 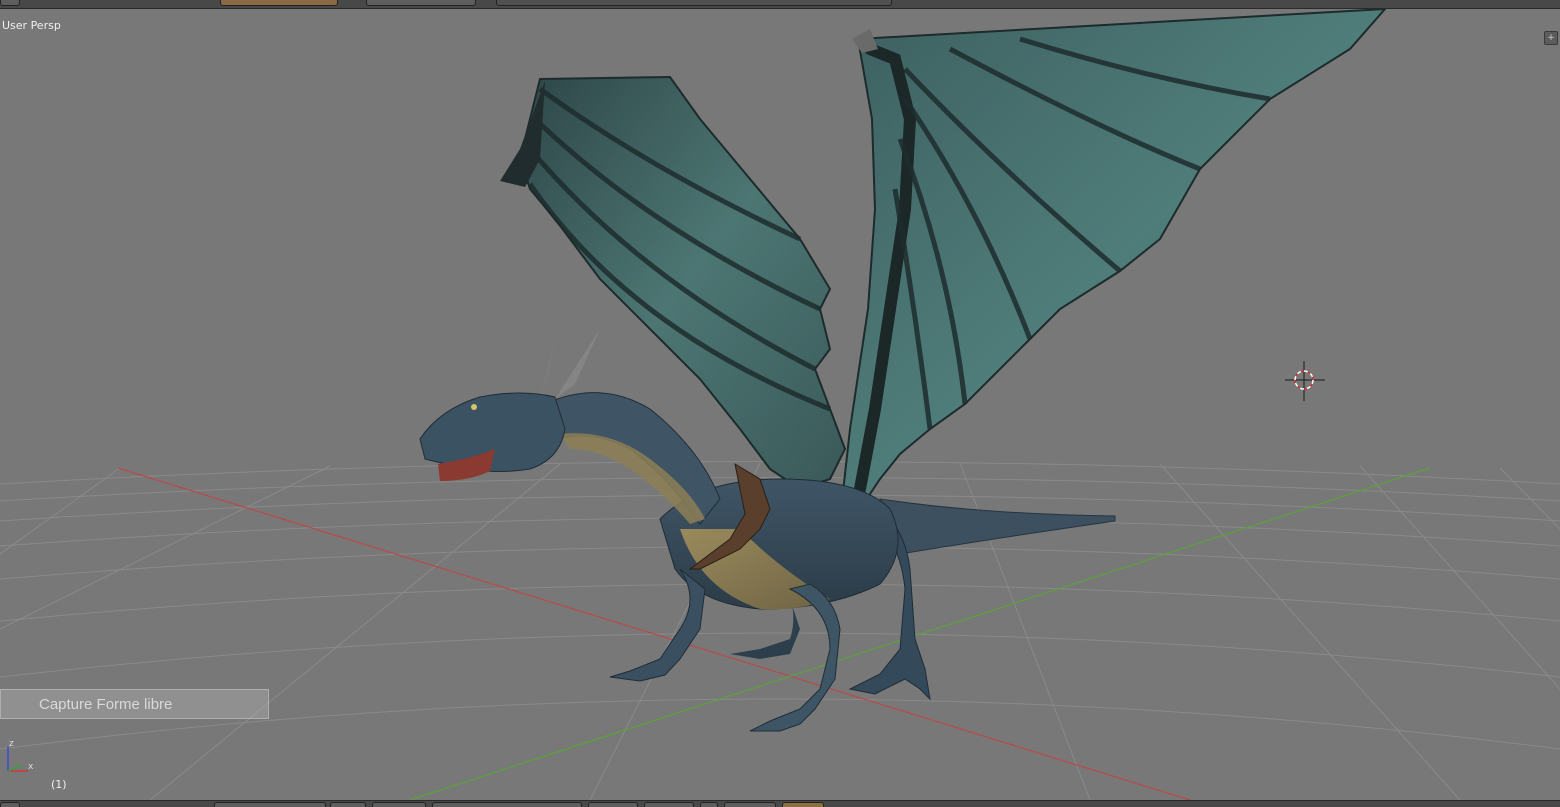 What do you see at coordinates (421, 3) in the screenshot?
I see `render-engine-selector` at bounding box center [421, 3].